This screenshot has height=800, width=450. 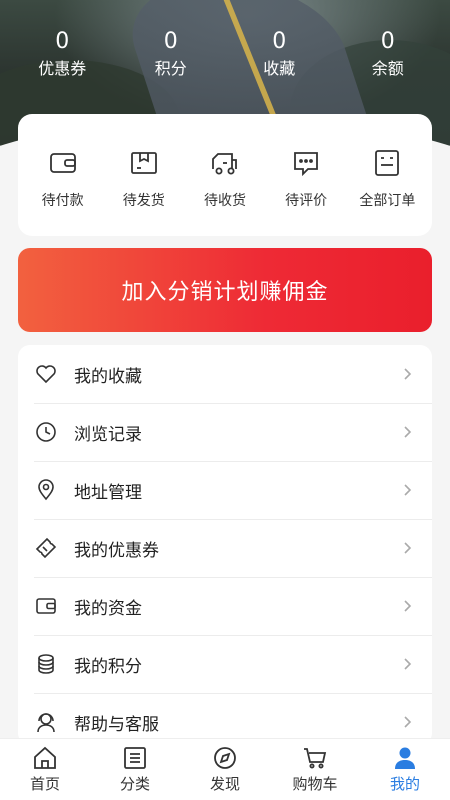 I want to click on tab-label: 首页, so click(x=44, y=784).